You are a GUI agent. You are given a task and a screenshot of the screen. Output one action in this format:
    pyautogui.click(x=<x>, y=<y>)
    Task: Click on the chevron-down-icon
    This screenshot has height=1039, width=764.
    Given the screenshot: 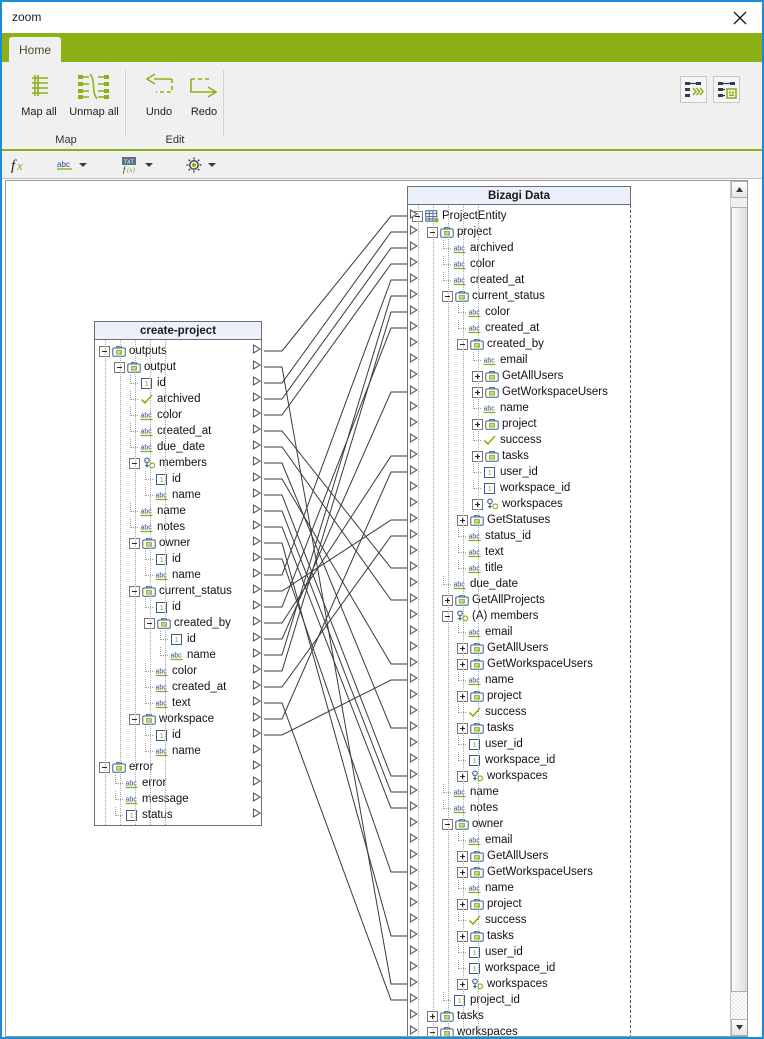 What is the action you would take?
    pyautogui.click(x=212, y=165)
    